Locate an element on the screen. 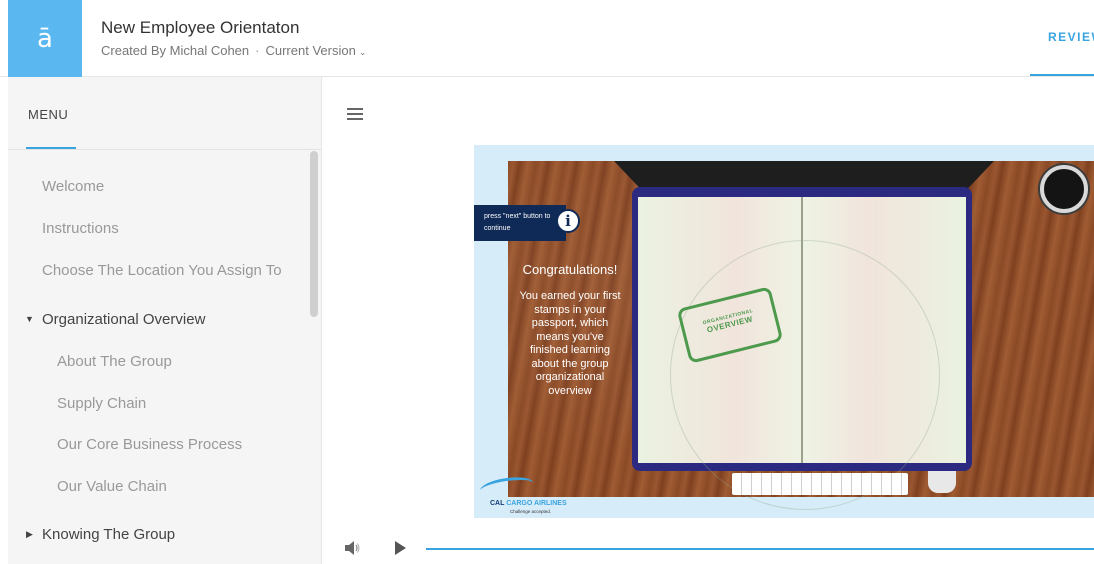 The height and width of the screenshot is (564, 1094). sidebar-scrollbar-thumb is located at coordinates (314, 234).